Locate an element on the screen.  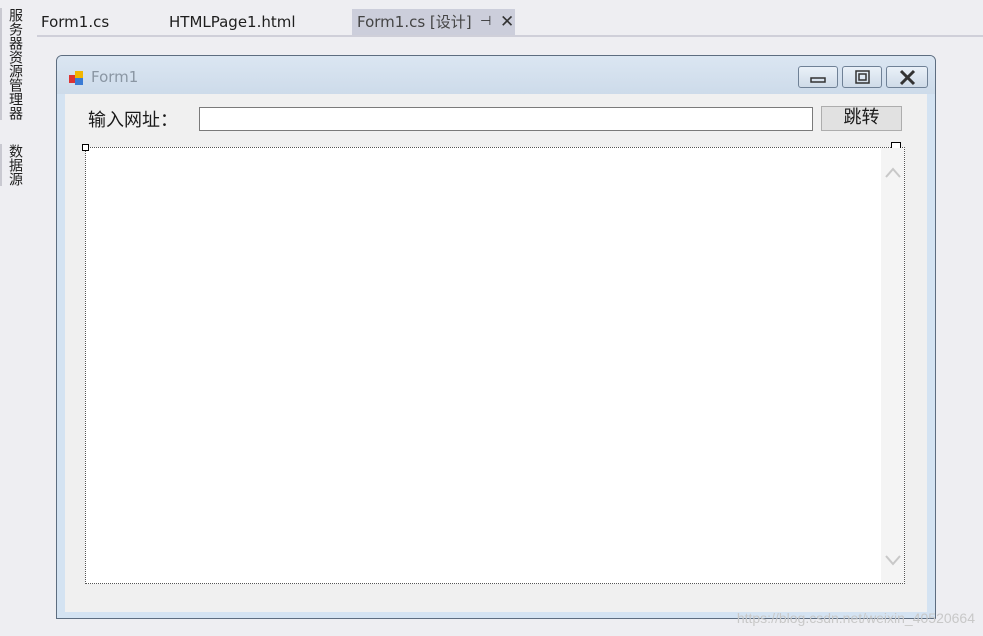
form-title-bar: Form1 is located at coordinates (496, 75).